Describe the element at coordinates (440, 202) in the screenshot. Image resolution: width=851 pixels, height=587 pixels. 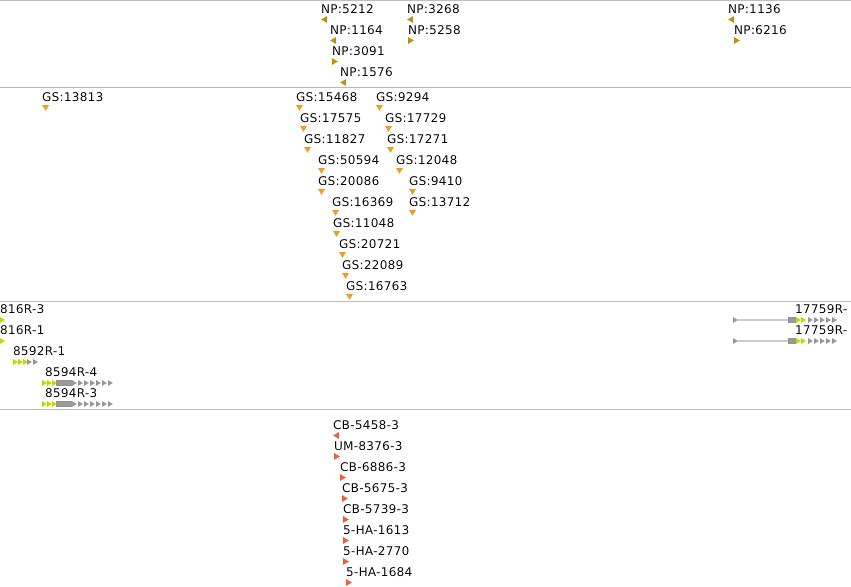
I see `feature-label: GS:13712` at that location.